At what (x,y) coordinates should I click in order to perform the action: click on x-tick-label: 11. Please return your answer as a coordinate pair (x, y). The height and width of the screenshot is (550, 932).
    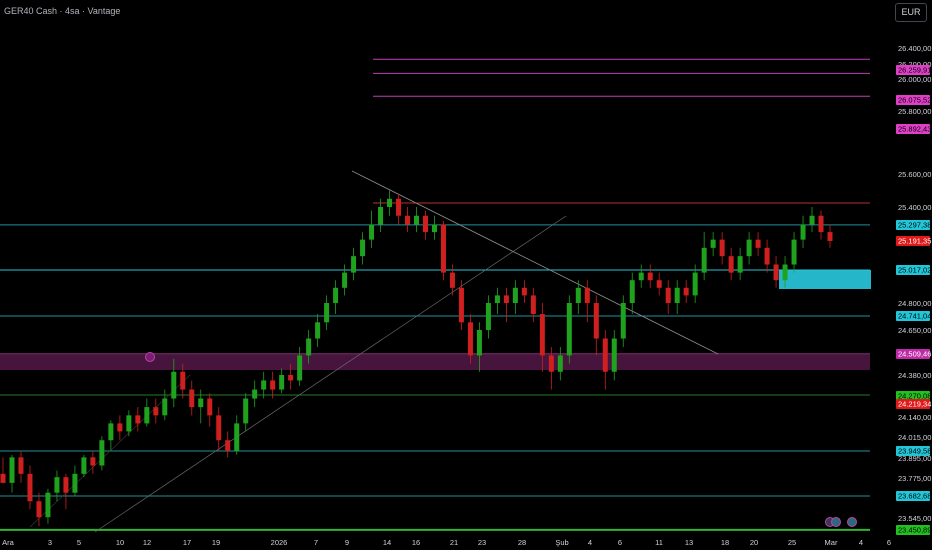
    Looking at the image, I should click on (659, 542).